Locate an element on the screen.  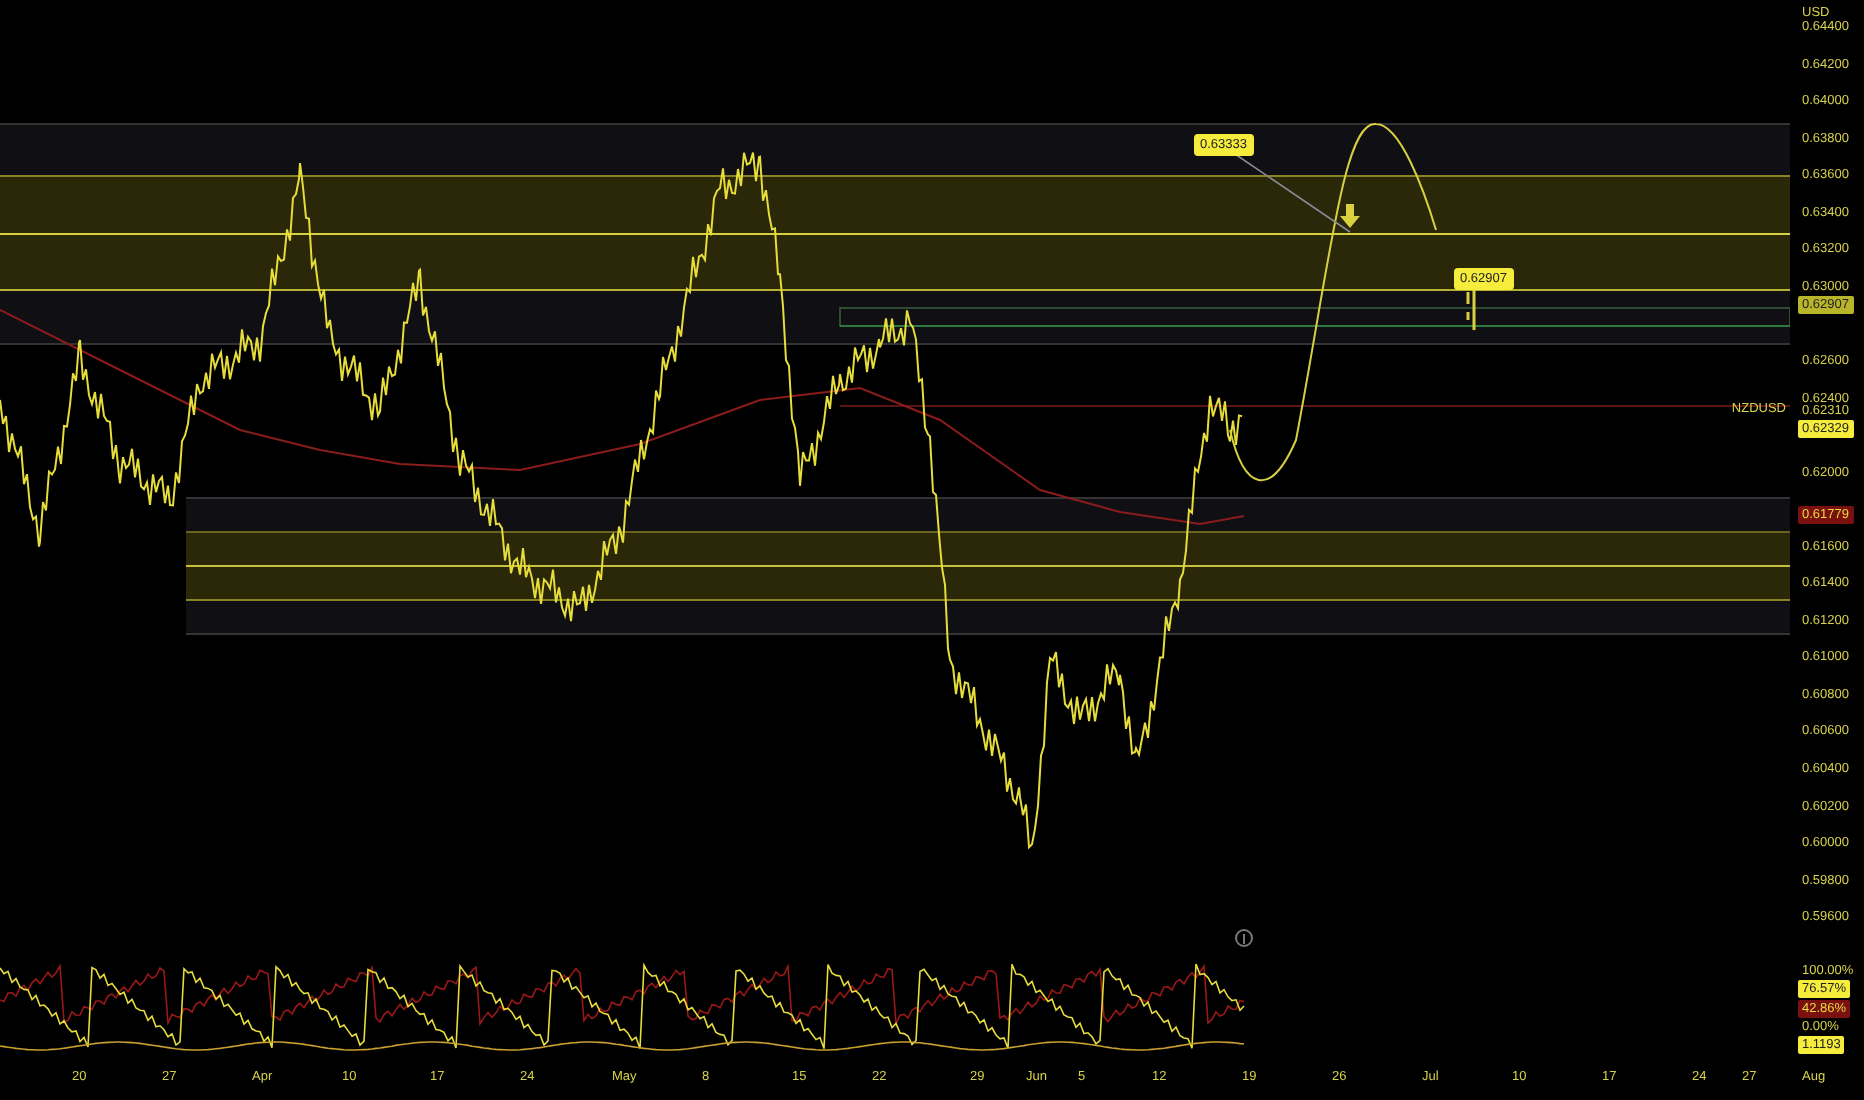
info-icon is located at coordinates (1244, 938).